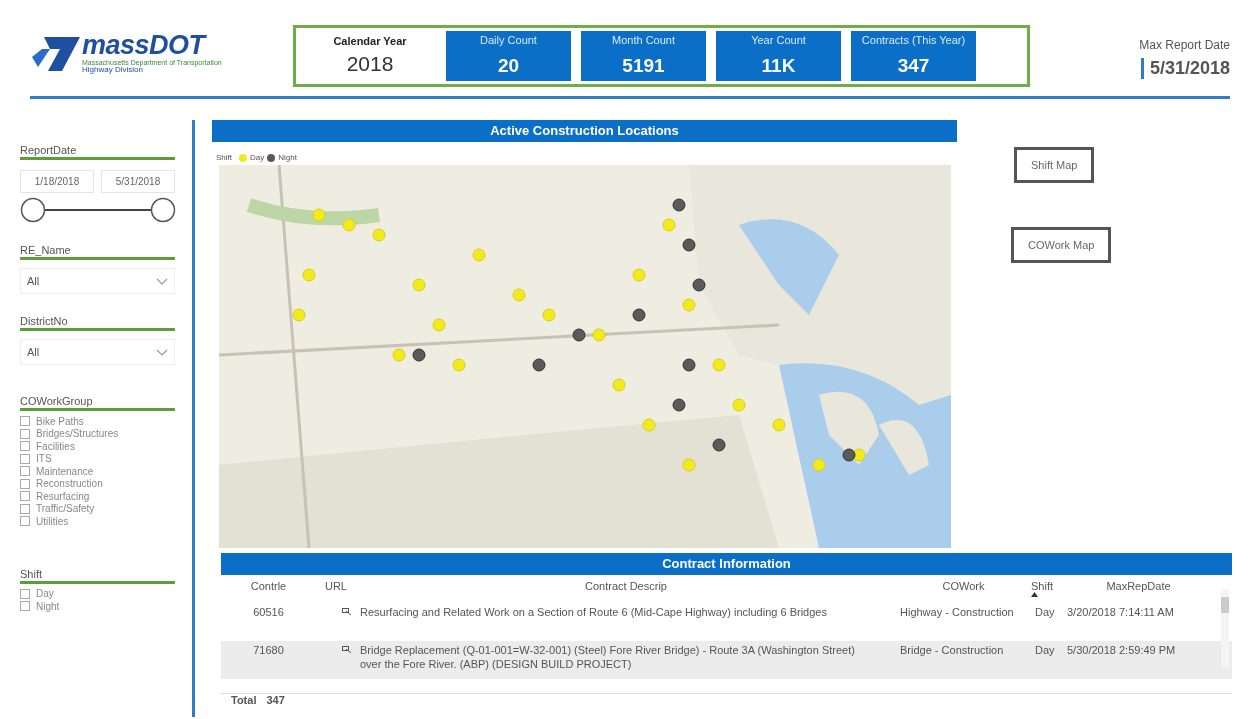 The height and width of the screenshot is (719, 1248). What do you see at coordinates (69, 484) in the screenshot?
I see `checkbox-label: Reconstruction` at bounding box center [69, 484].